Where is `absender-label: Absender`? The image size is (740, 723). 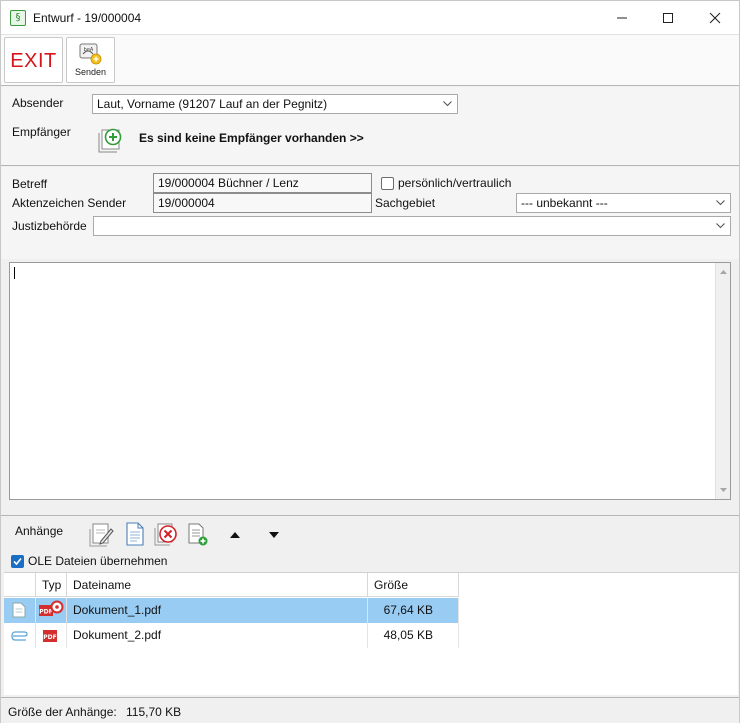
absender-label: Absender is located at coordinates (38, 103).